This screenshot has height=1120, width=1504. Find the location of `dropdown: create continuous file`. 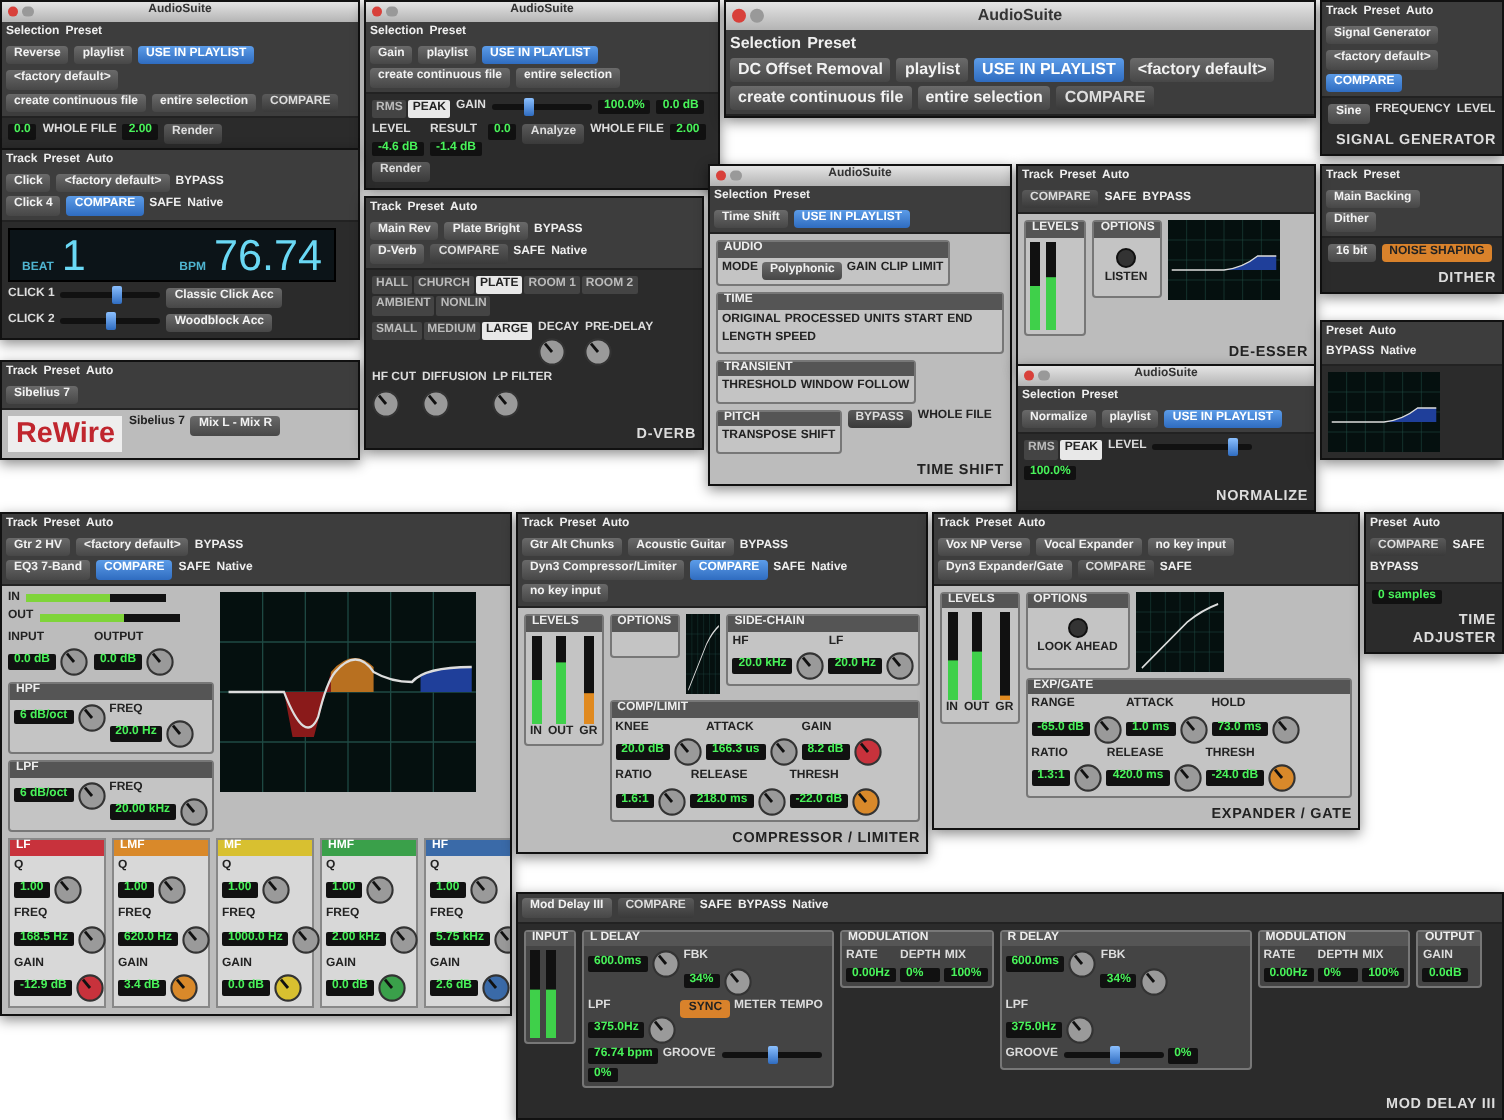

dropdown: create continuous file is located at coordinates (821, 97).